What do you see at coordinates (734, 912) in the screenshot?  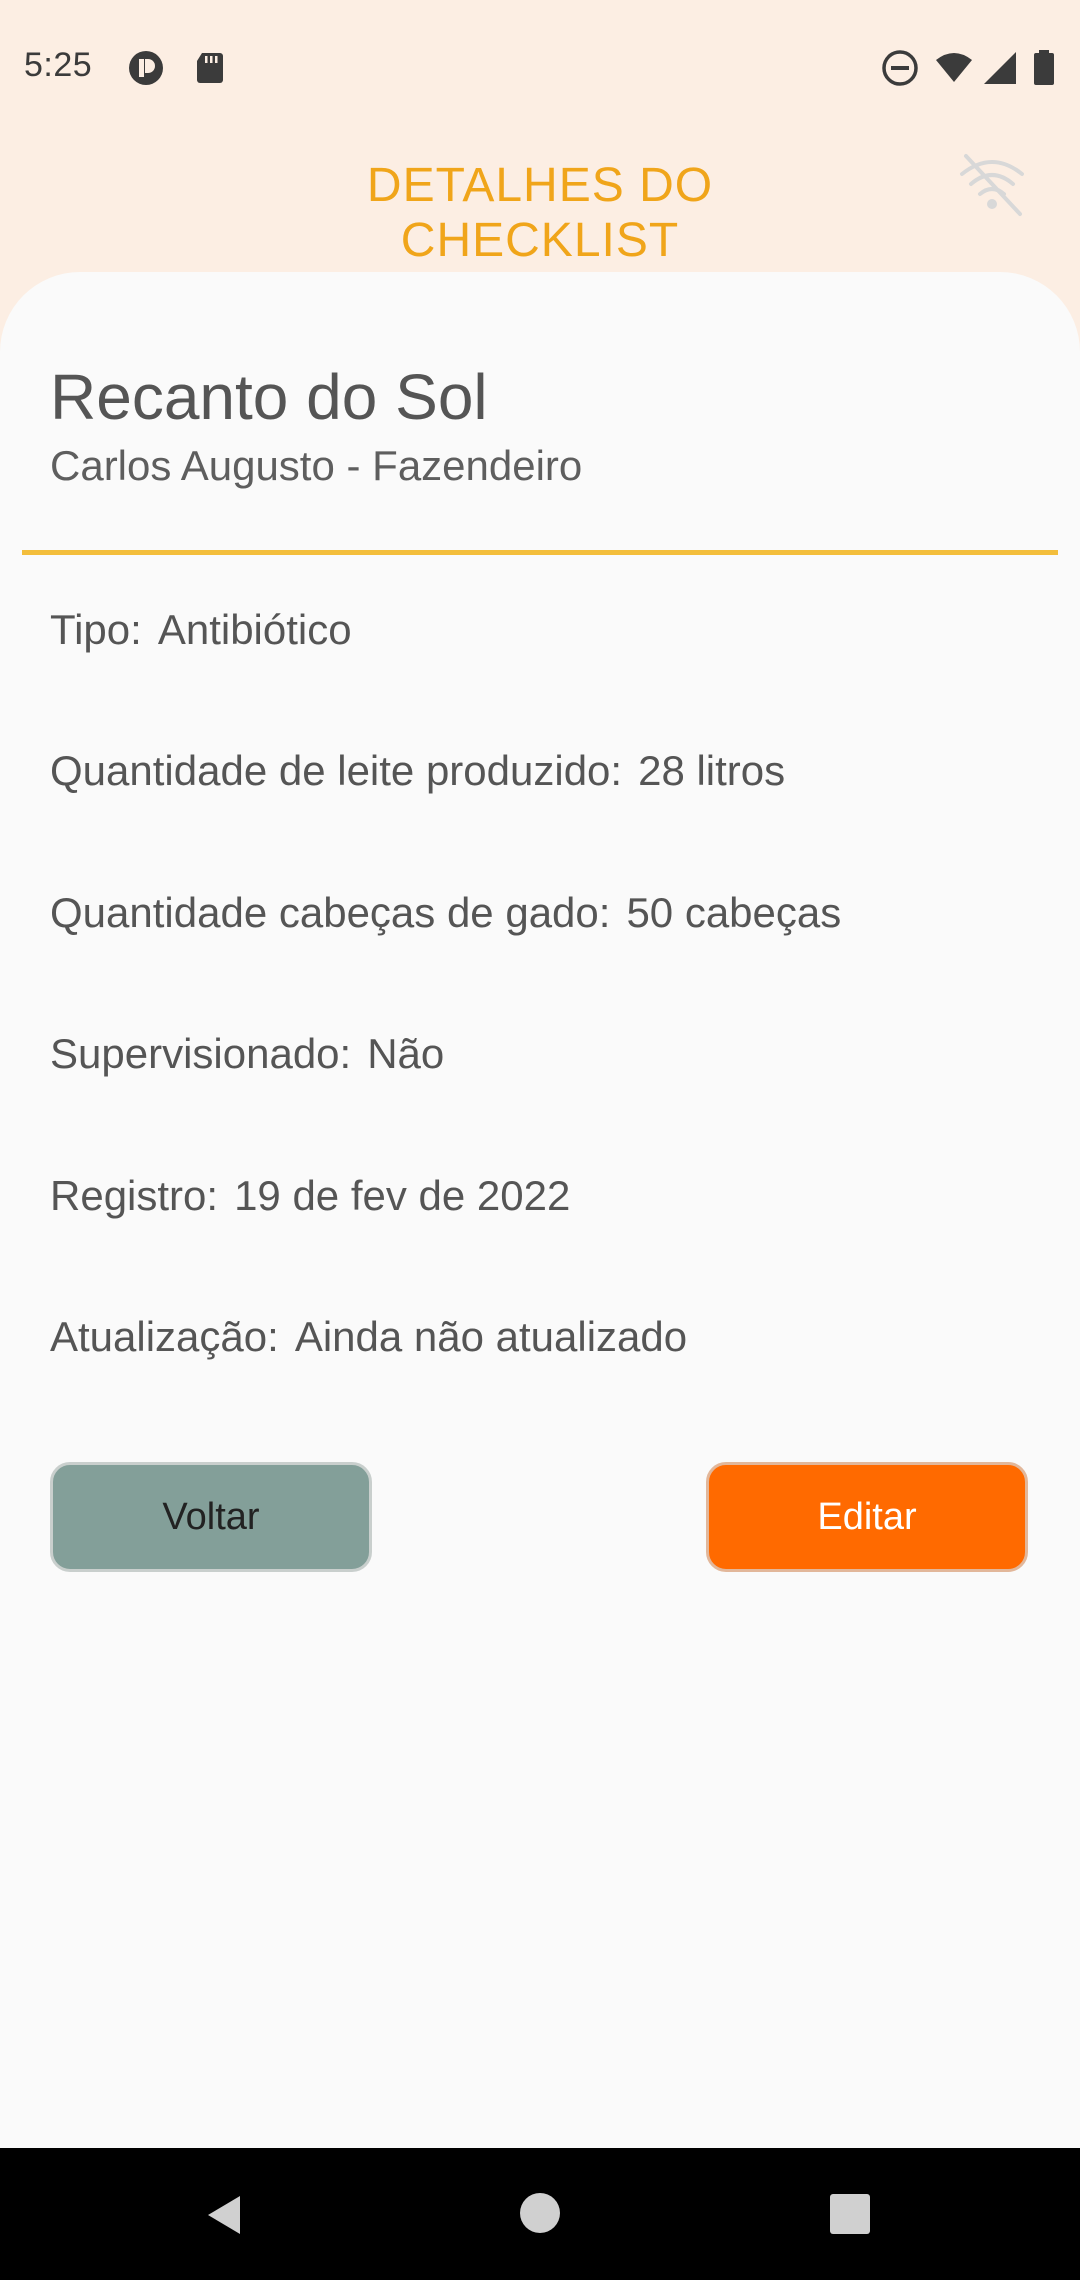 I see `detail-value: 50 cabeças` at bounding box center [734, 912].